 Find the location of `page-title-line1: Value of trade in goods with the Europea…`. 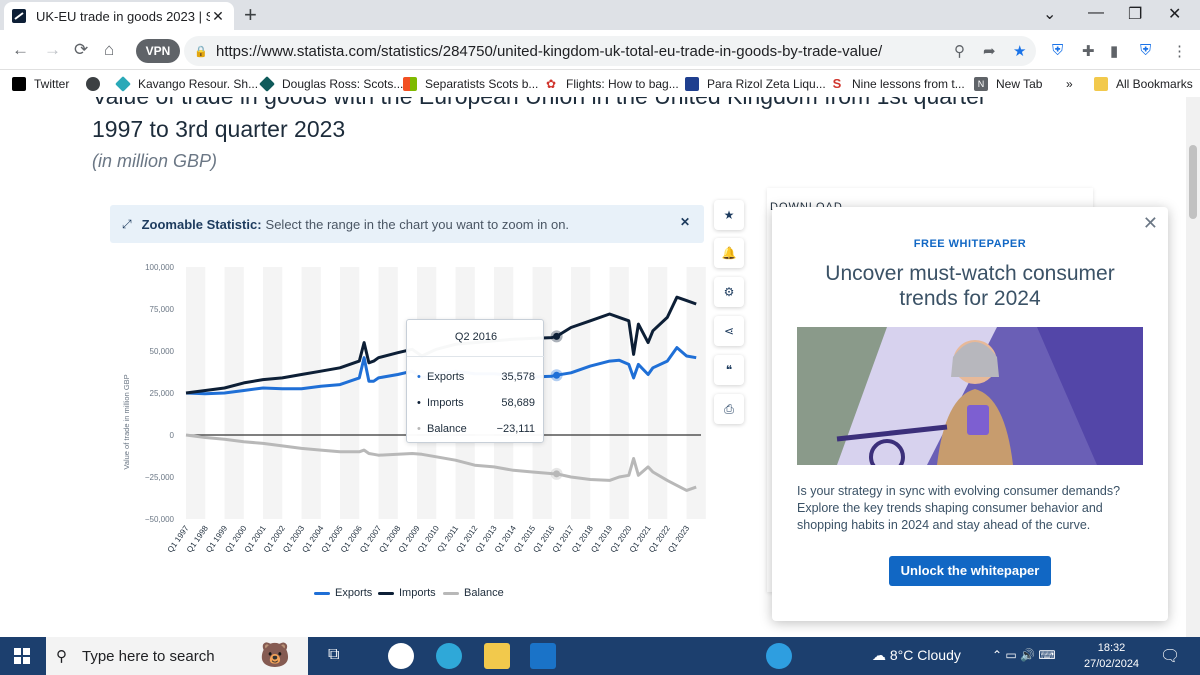

page-title-line1: Value of trade in goods with the Europea… is located at coordinates (539, 103).